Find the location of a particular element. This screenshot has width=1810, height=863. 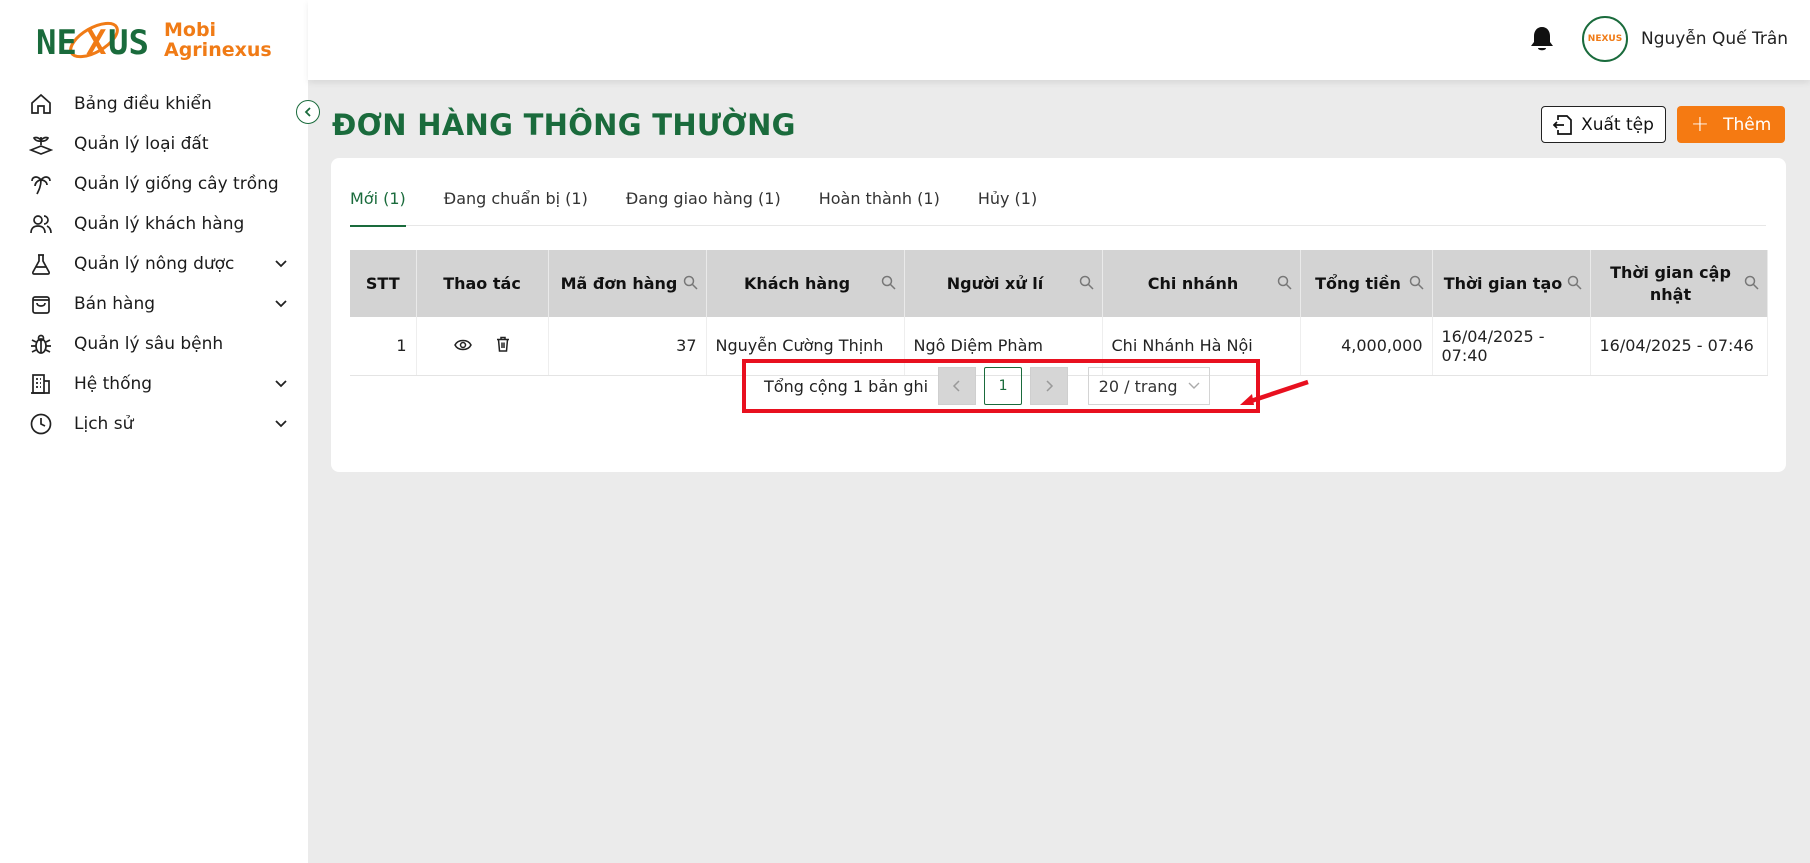

sidebar-item-label: Quản lý nông dược is located at coordinates (154, 264).